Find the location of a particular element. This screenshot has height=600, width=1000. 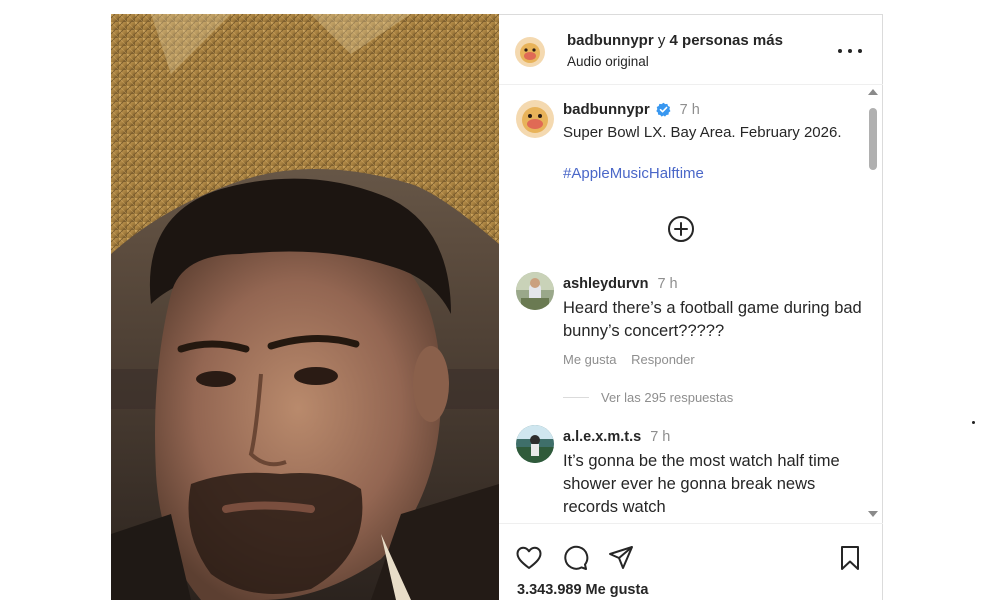

comment-meta: a.l.e.x.m.t.s 7 h is located at coordinates (616, 437).